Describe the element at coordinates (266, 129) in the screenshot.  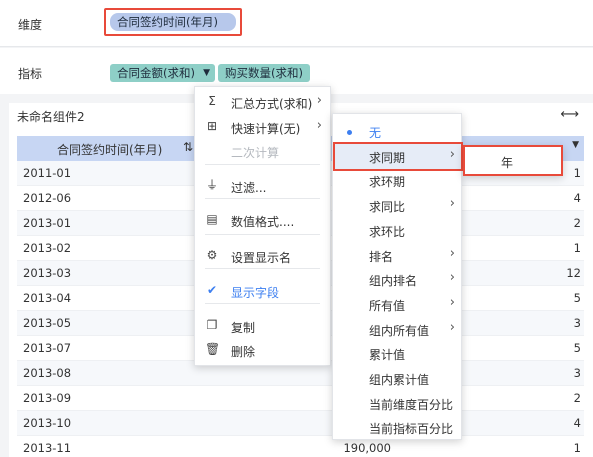
I see `menu-item-label: 快速计算(无)` at that location.